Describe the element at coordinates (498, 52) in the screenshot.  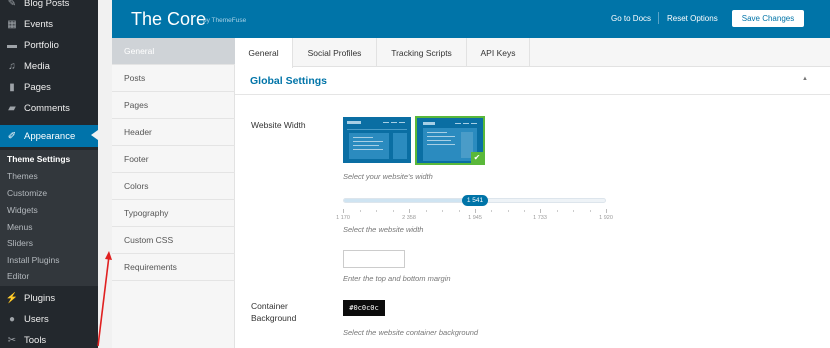
I see `tab-api-keys: API Keys` at that location.